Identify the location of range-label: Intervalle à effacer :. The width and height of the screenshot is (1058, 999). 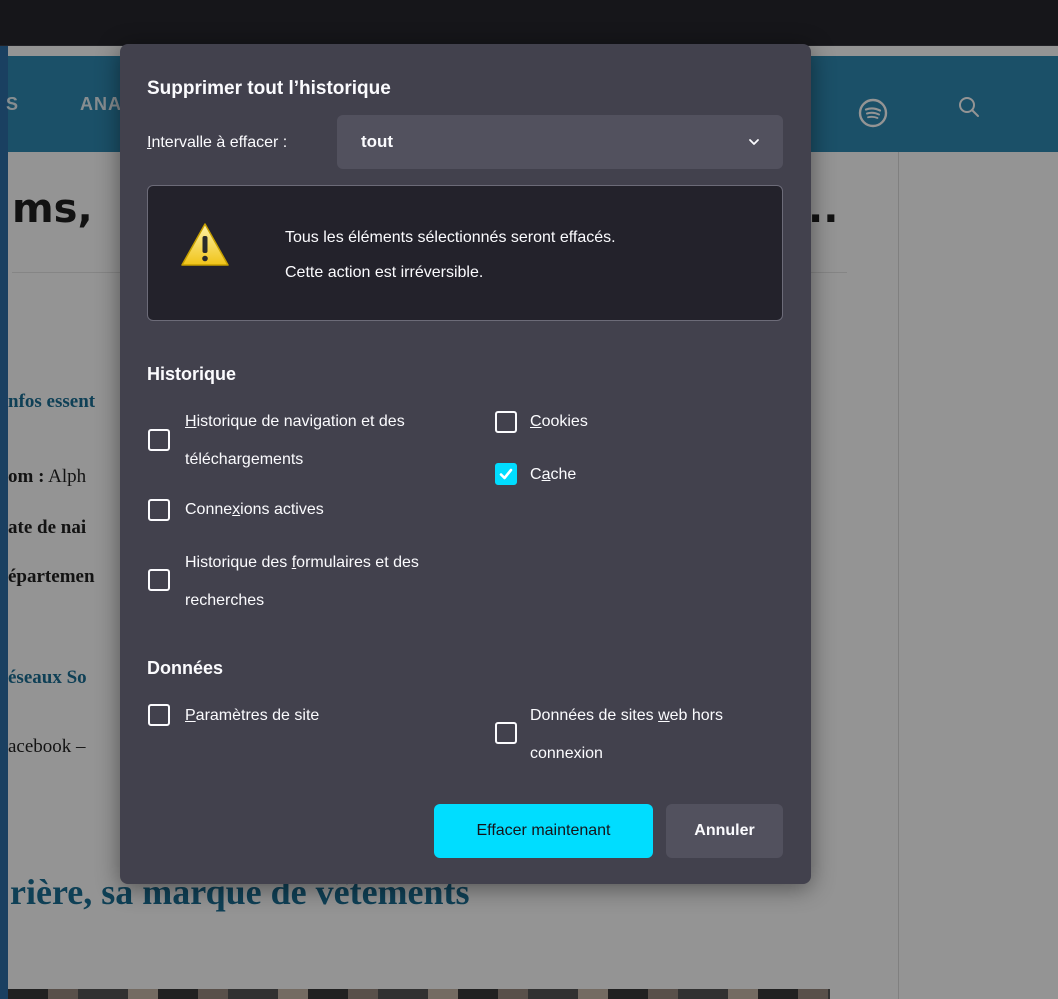
(217, 143).